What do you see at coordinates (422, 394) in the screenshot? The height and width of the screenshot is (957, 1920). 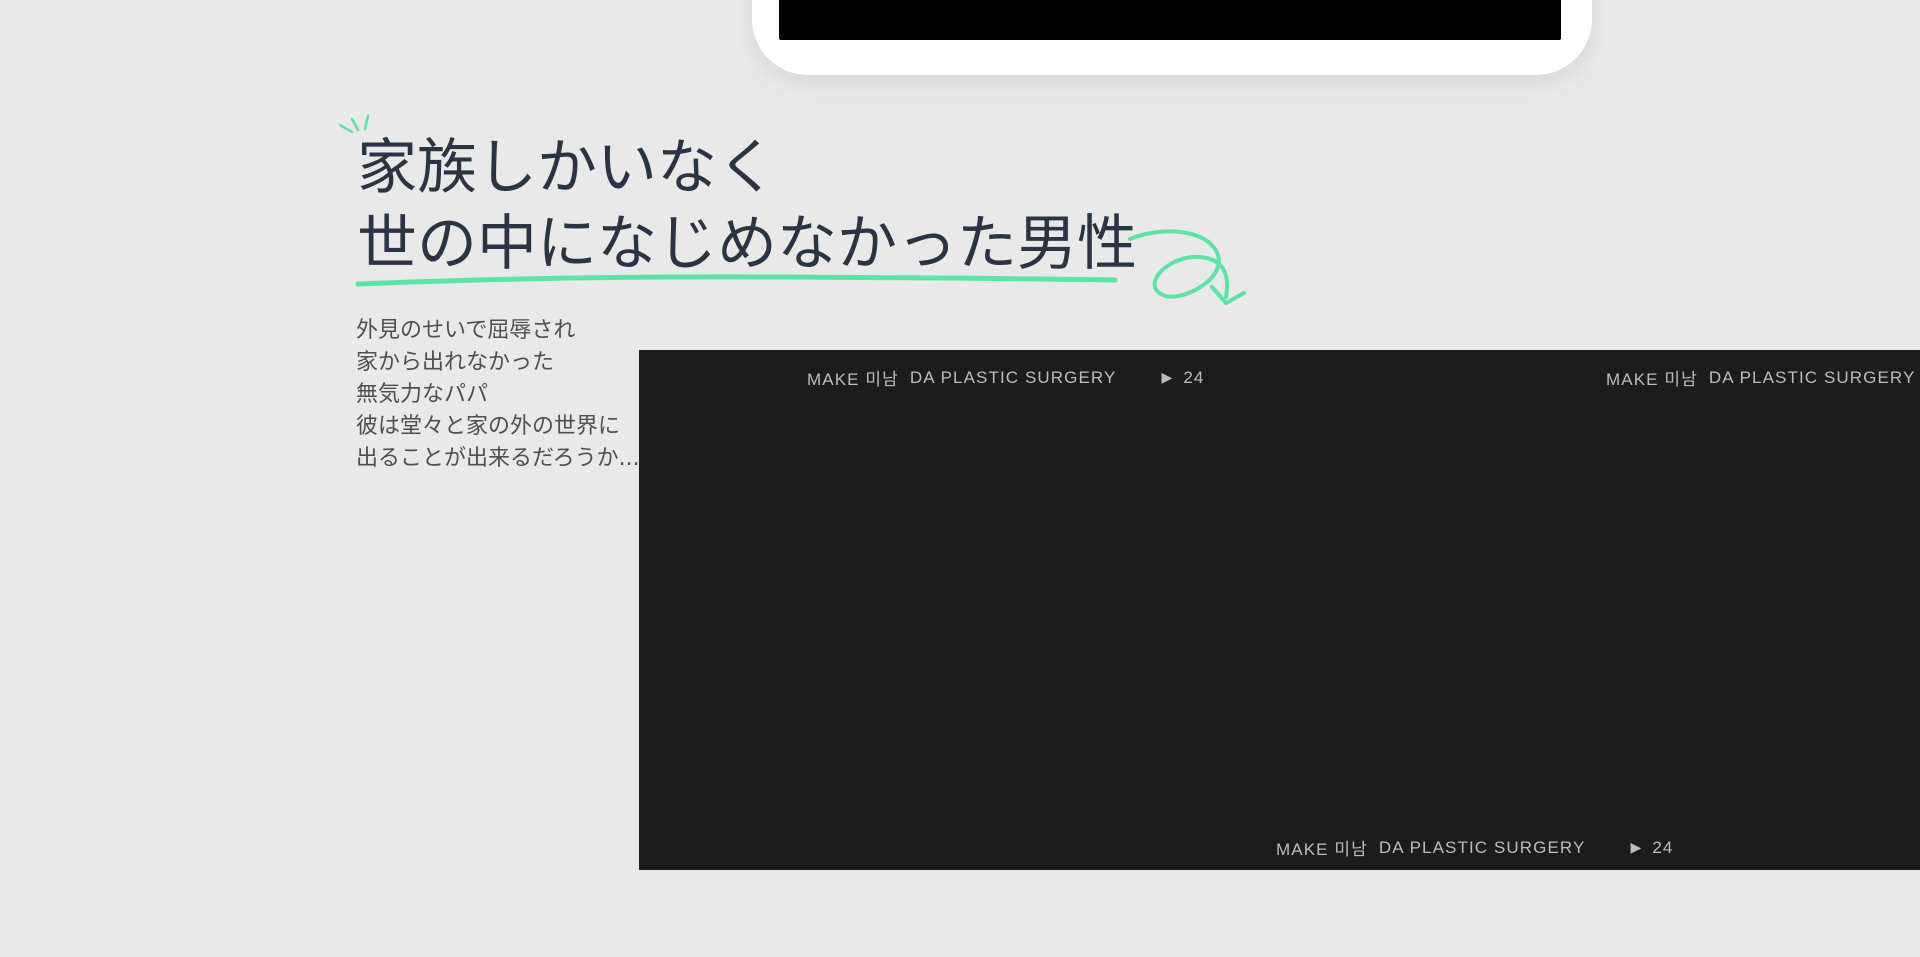 I see `description-line: 無気力なパパ` at bounding box center [422, 394].